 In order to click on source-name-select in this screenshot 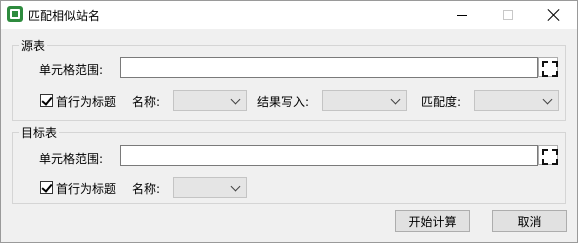, I will do `click(210, 100)`.